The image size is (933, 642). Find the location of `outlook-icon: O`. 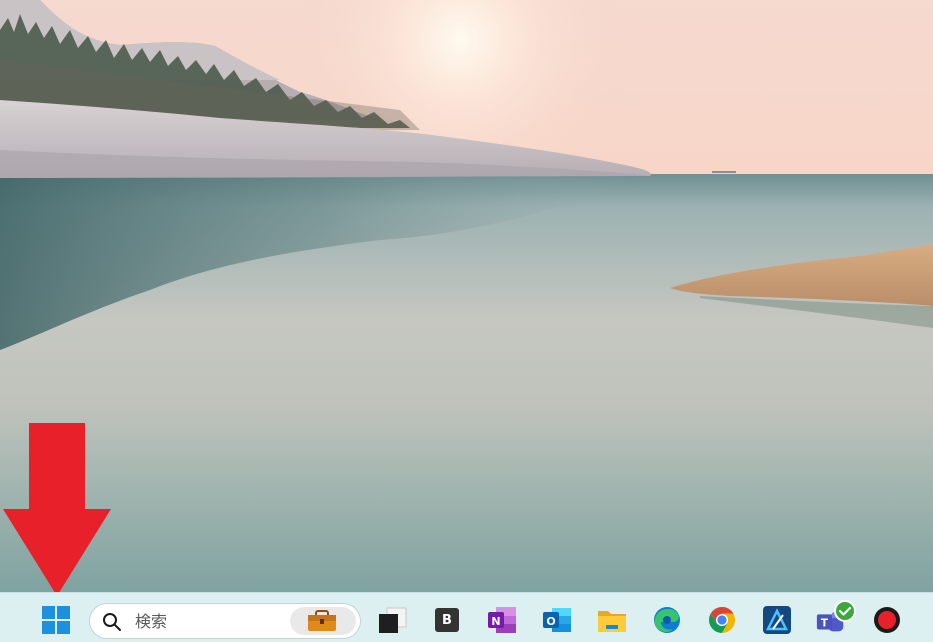

outlook-icon: O is located at coordinates (557, 620).